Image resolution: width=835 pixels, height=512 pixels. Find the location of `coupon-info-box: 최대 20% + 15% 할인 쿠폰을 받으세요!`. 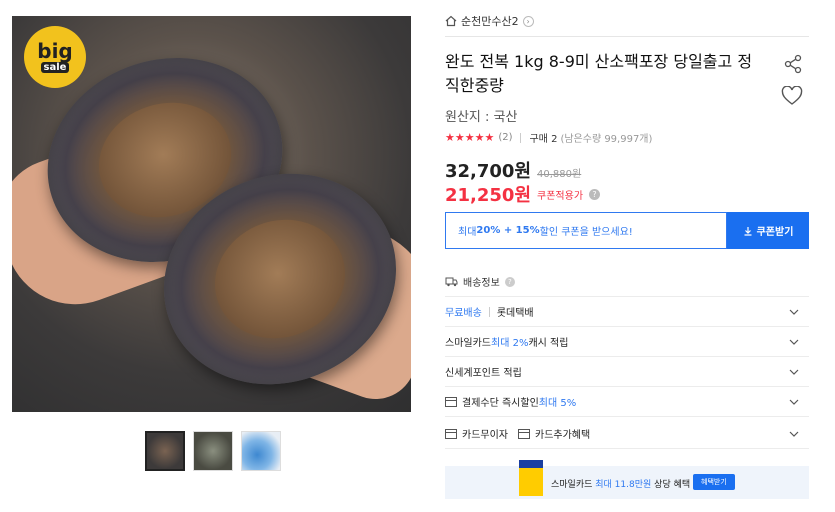

coupon-info-box: 최대 20% + 15% 할인 쿠폰을 받으세요! is located at coordinates (586, 230).